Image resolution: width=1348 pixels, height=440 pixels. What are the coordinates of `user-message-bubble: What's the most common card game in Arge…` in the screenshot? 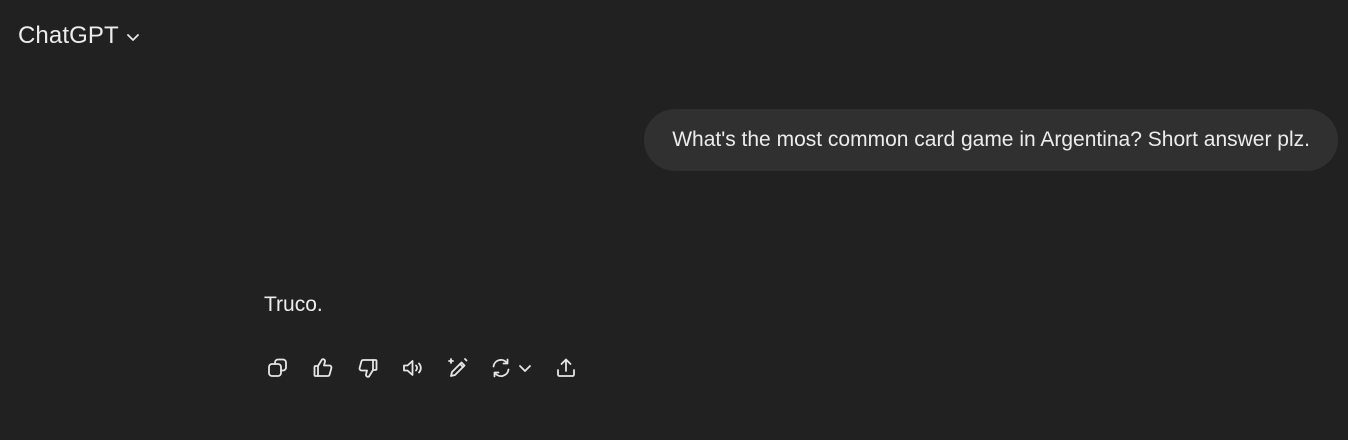 It's located at (991, 140).